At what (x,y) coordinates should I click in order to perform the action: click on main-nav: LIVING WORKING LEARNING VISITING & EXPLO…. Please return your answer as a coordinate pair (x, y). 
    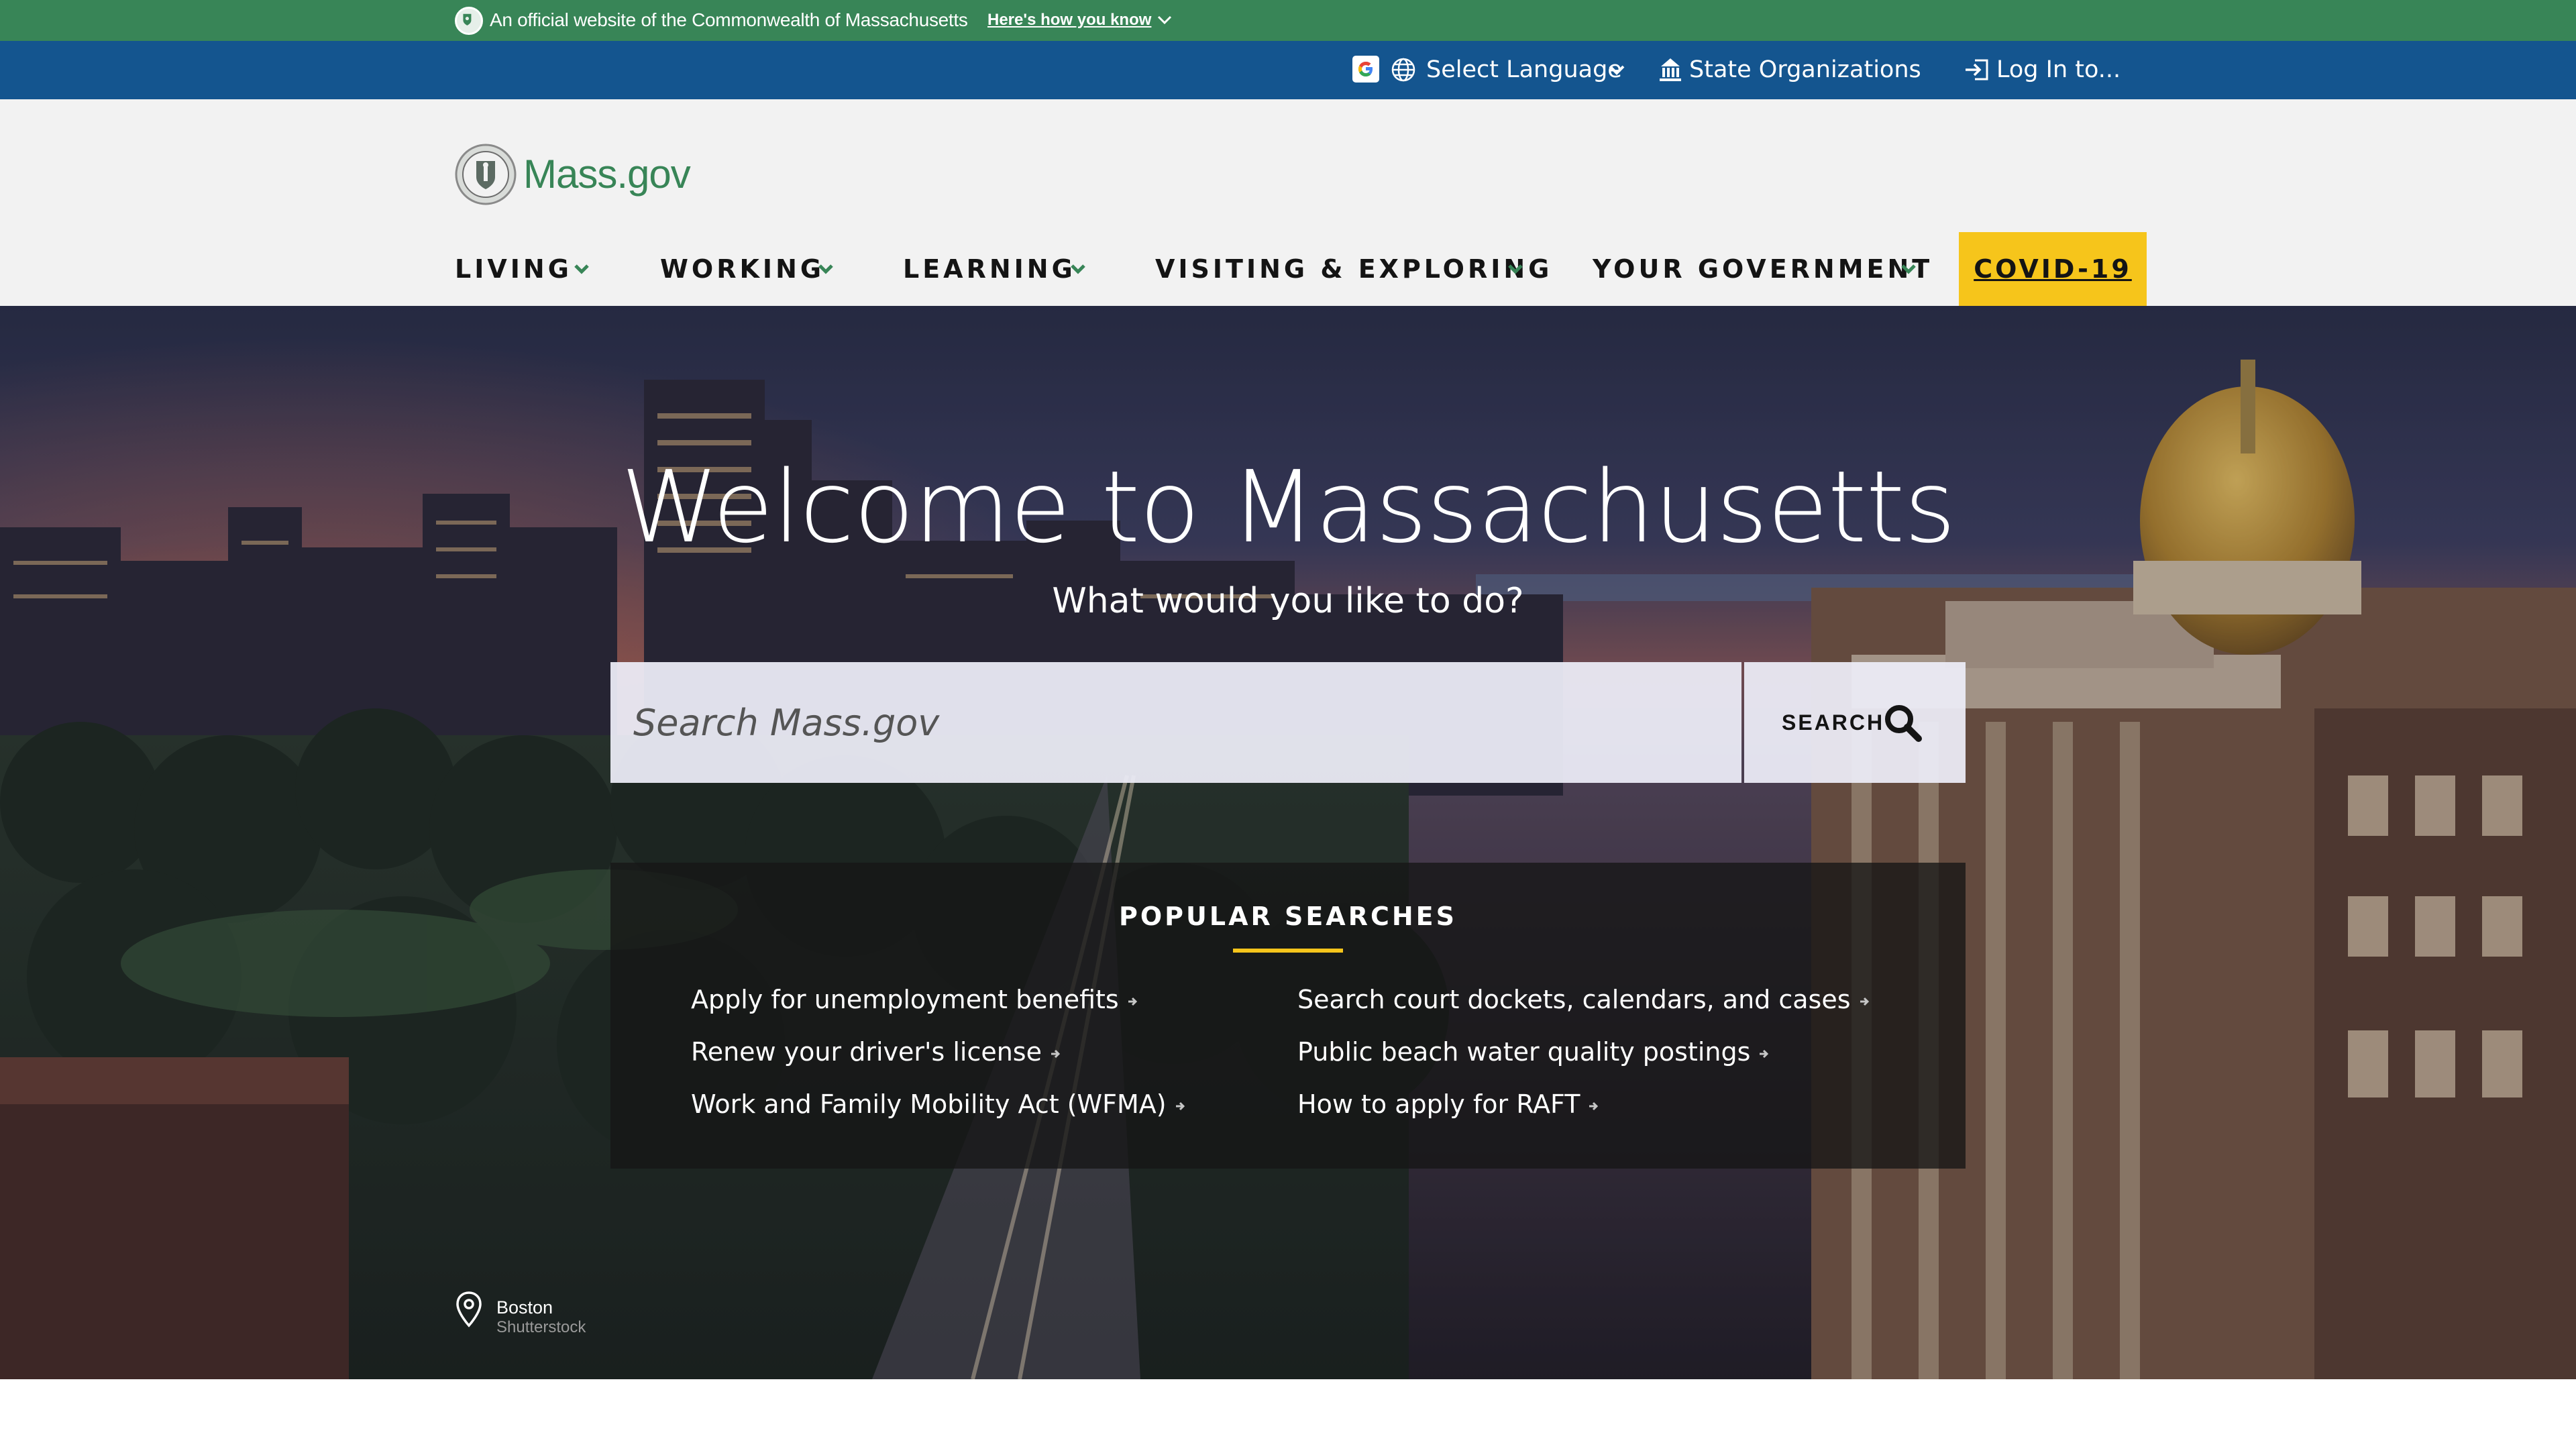
    Looking at the image, I should click on (1288, 269).